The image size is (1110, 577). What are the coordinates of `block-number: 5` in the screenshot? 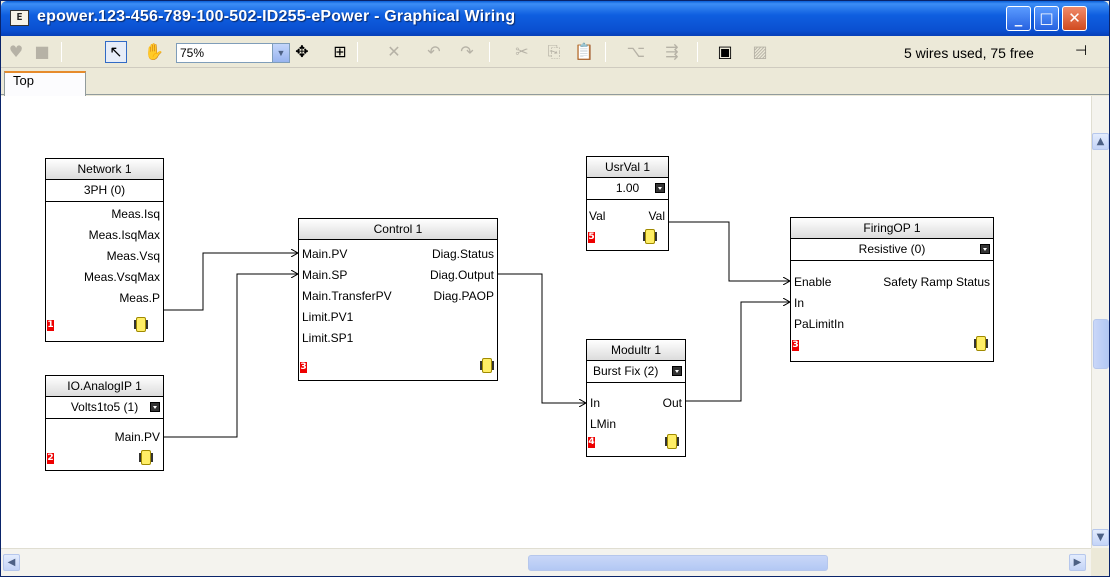 It's located at (591, 237).